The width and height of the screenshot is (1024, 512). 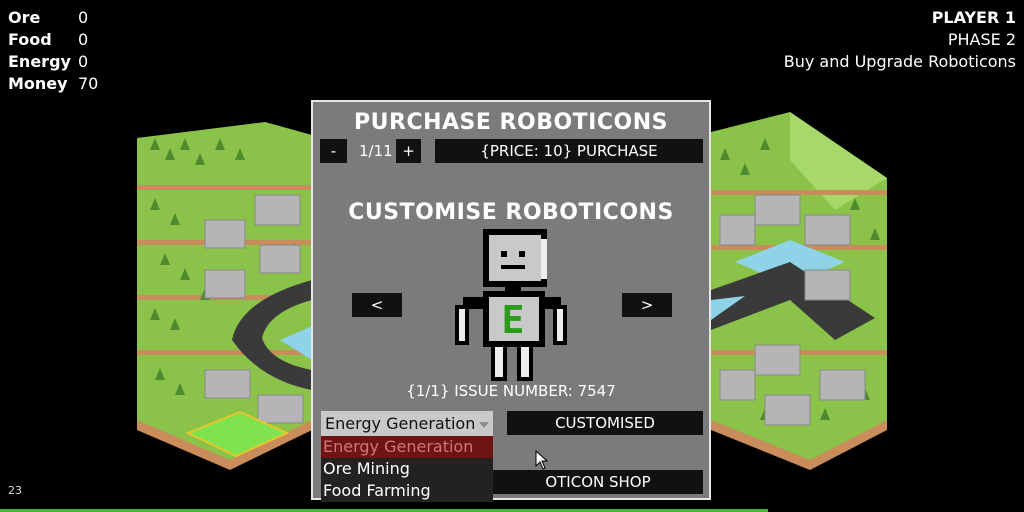 I want to click on option-ore-mining: Ore Mining, so click(x=407, y=469).